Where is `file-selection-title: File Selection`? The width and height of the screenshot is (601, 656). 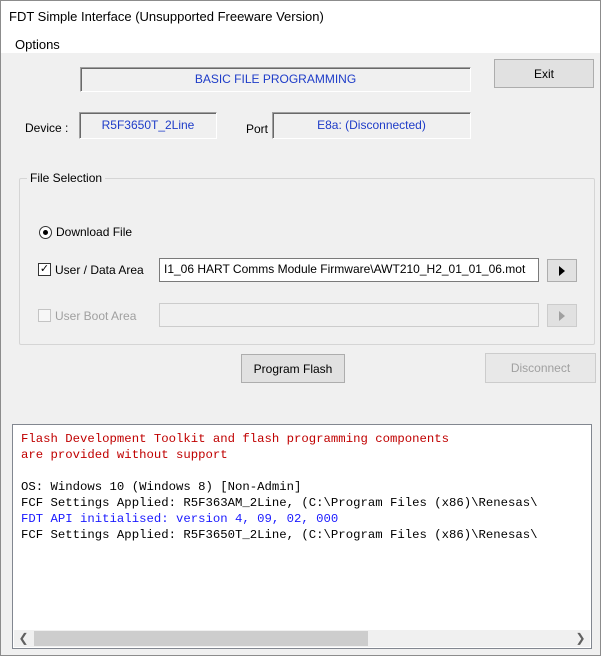
file-selection-title: File Selection is located at coordinates (66, 178).